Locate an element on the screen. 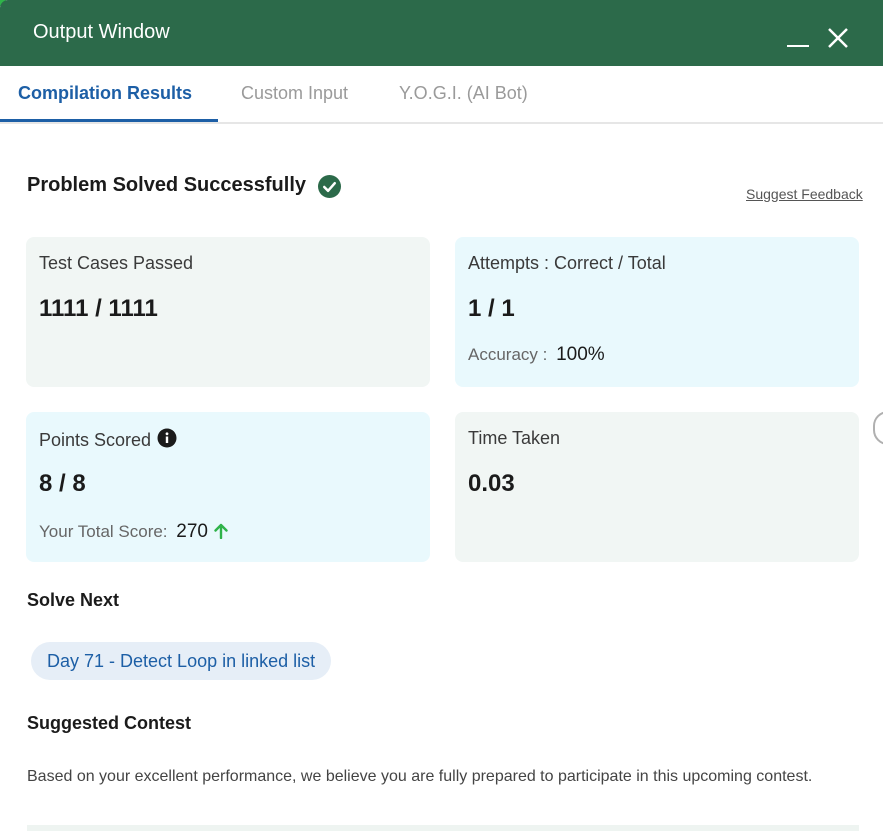 This screenshot has height=831, width=883. accuracy-row: Accuracy : 100% is located at coordinates (536, 355).